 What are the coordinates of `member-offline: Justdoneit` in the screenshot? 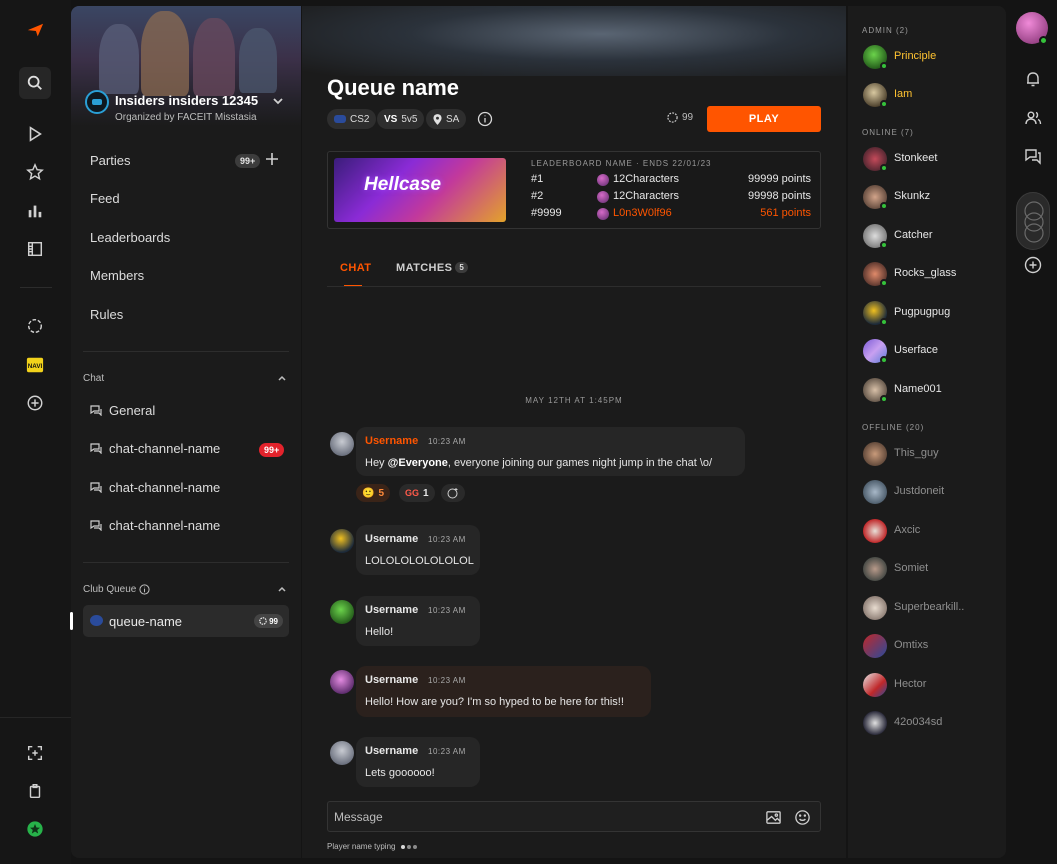 It's located at (932, 493).